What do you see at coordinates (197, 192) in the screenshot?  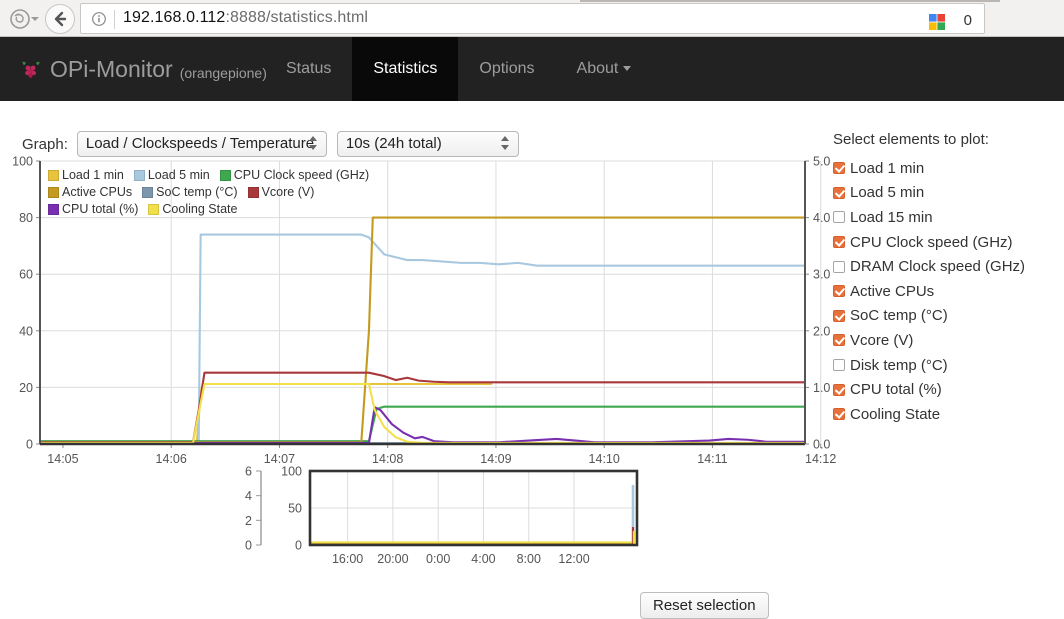 I see `legend-label: SoC temp (°C)` at bounding box center [197, 192].